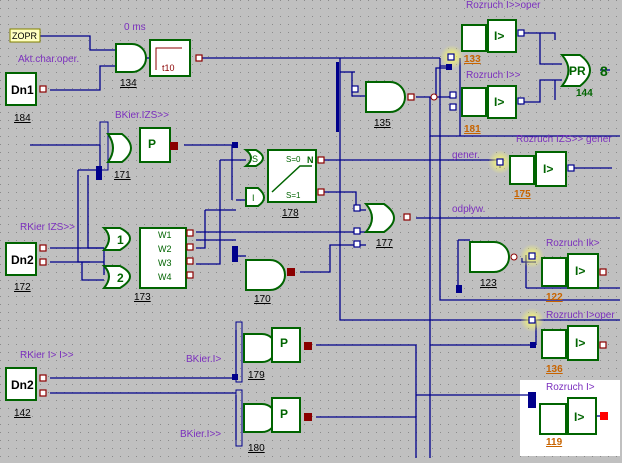 The height and width of the screenshot is (463, 622). I want to click on svg-text: 170, so click(262, 299).